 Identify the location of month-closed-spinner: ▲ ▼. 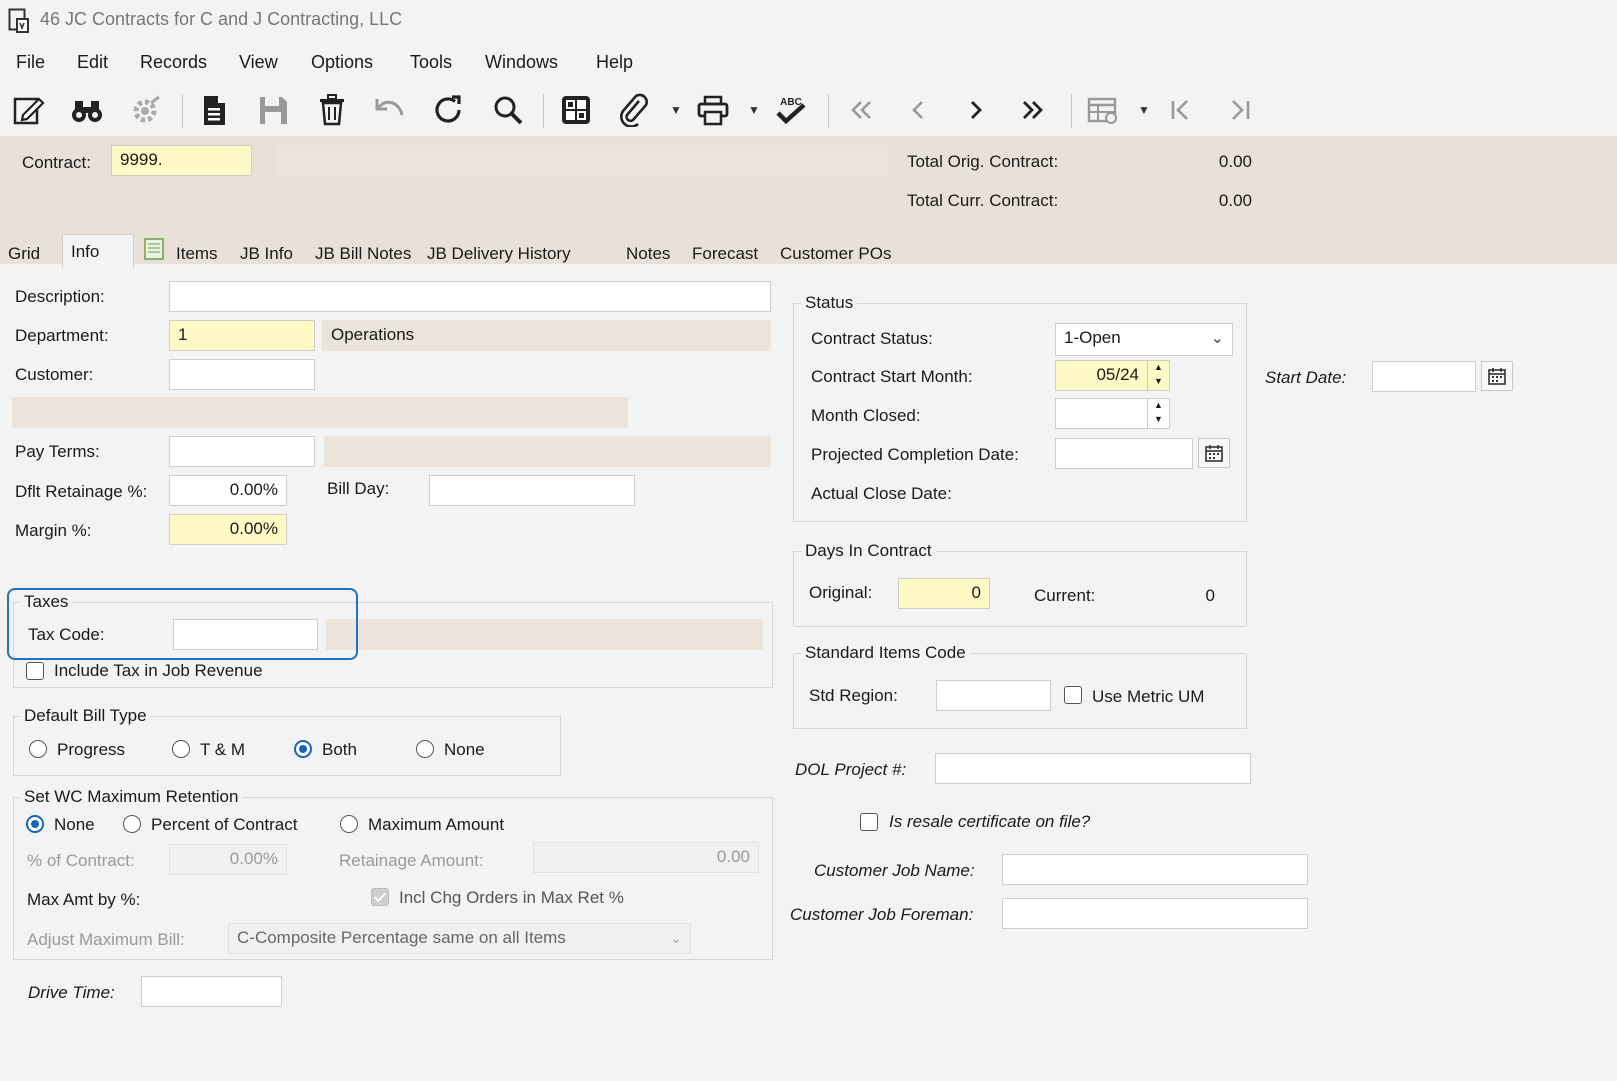
(1158, 413).